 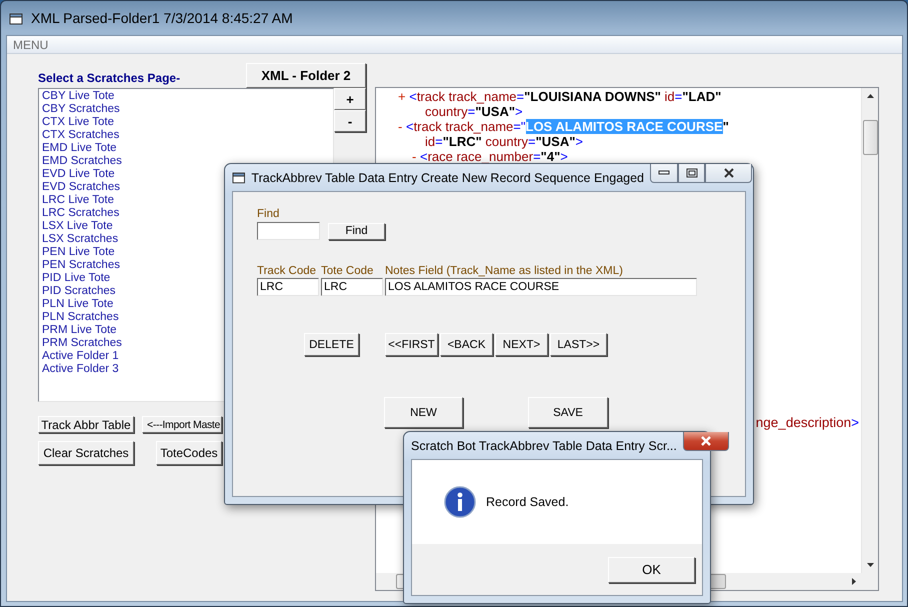 I want to click on minimize-icon, so click(x=664, y=173).